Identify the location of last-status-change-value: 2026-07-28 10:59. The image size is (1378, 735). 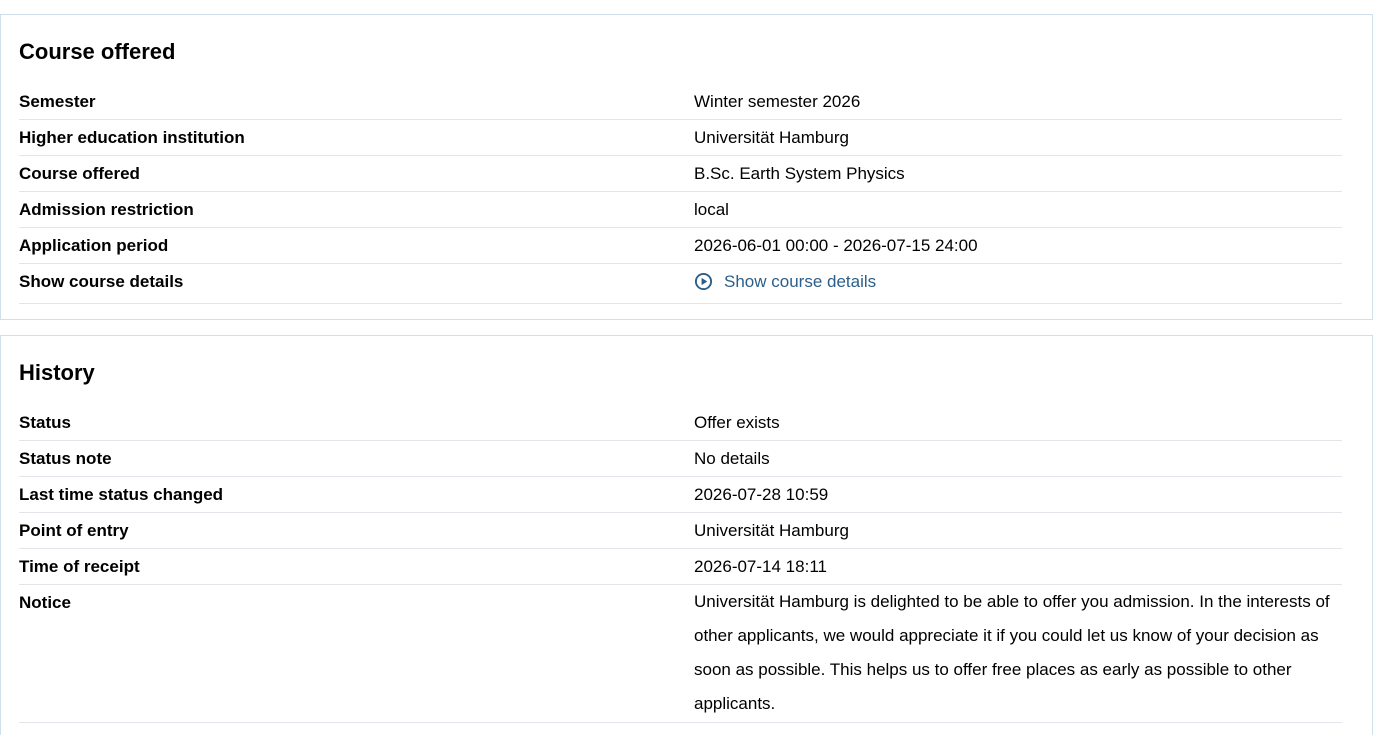
(761, 494).